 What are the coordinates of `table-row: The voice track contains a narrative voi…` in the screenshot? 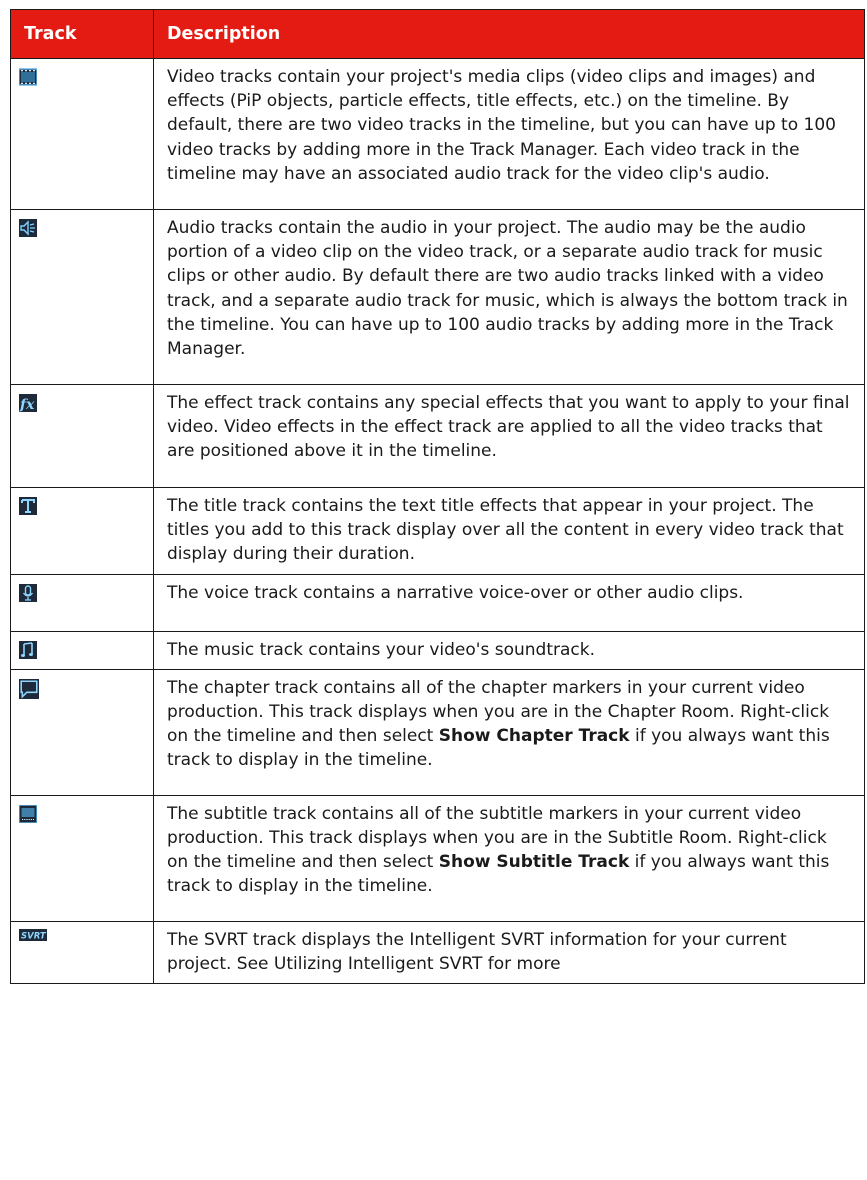 It's located at (437, 602).